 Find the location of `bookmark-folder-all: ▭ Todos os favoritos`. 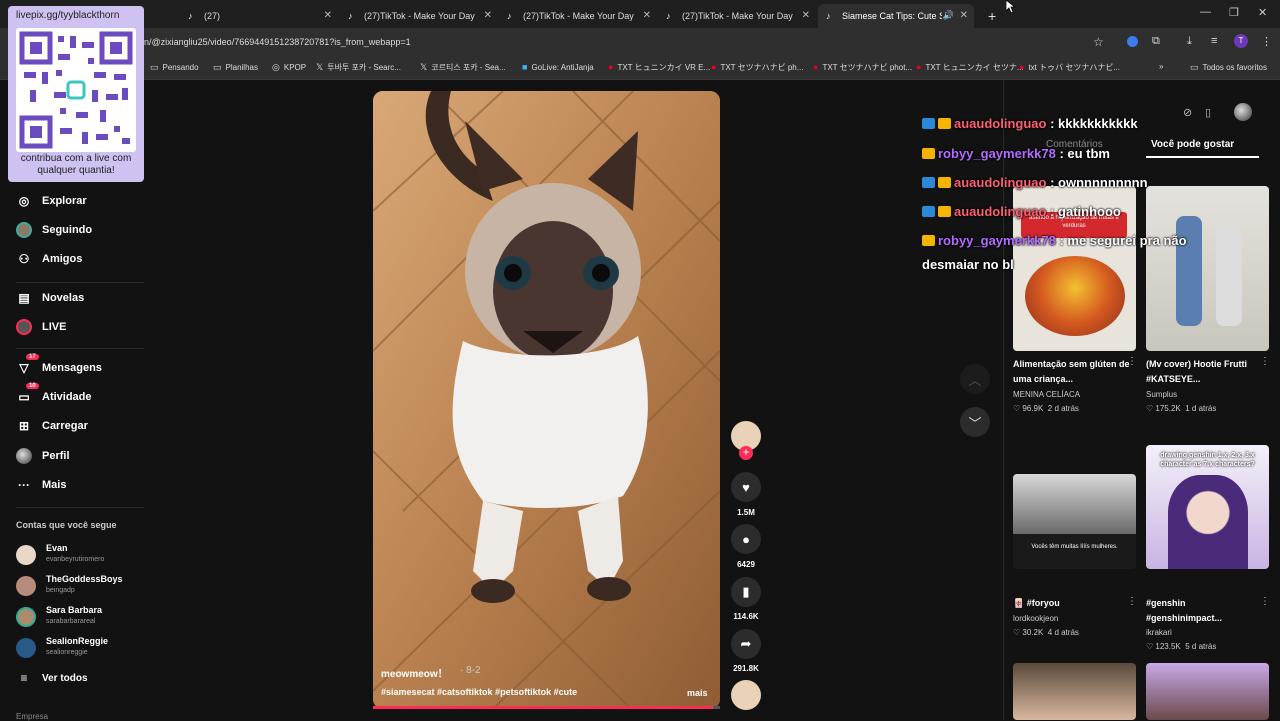

bookmark-folder-all: ▭ Todos os favoritos is located at coordinates (1228, 67).